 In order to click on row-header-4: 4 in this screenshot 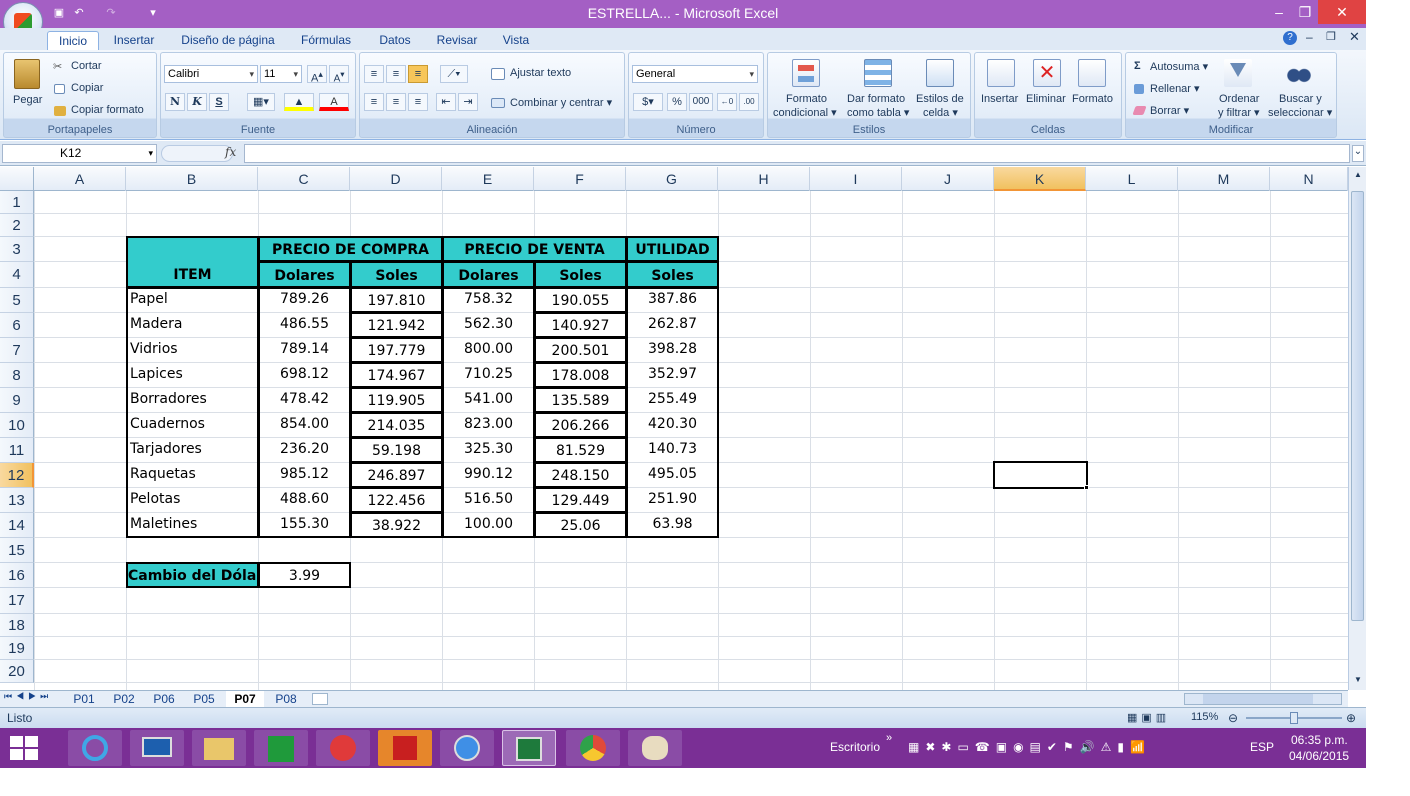, I will do `click(17, 275)`.